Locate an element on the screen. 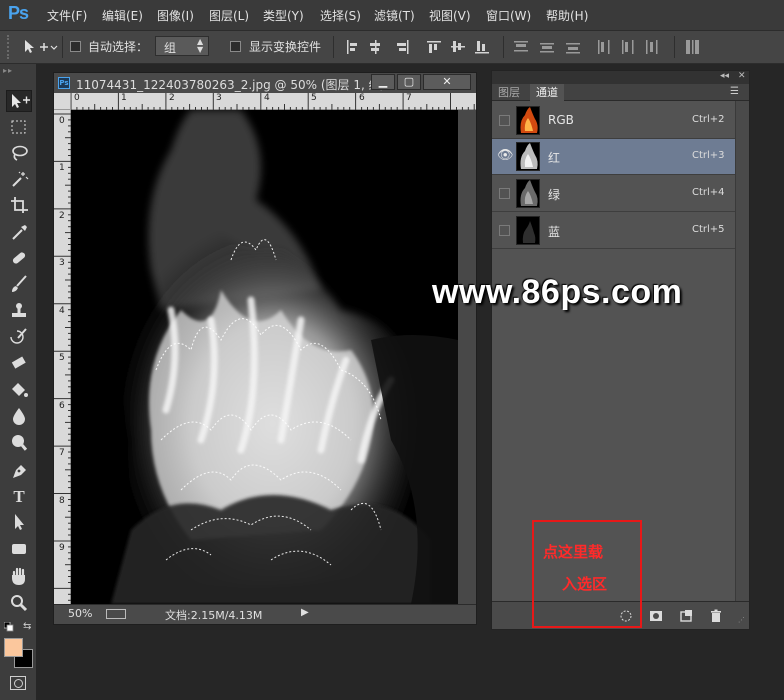 This screenshot has width=784, height=700. options-grip is located at coordinates (12, 47).